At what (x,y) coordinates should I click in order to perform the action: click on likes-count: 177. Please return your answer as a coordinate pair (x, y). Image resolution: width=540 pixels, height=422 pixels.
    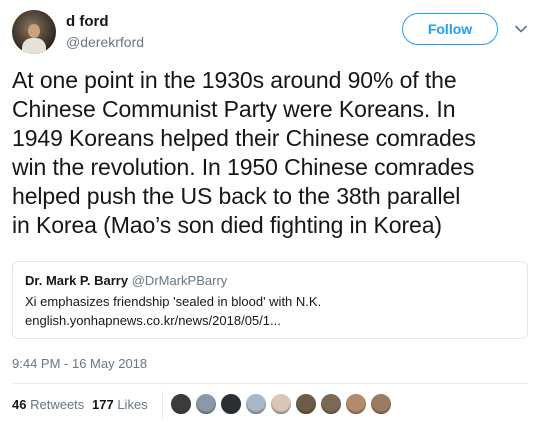
    Looking at the image, I should click on (103, 404).